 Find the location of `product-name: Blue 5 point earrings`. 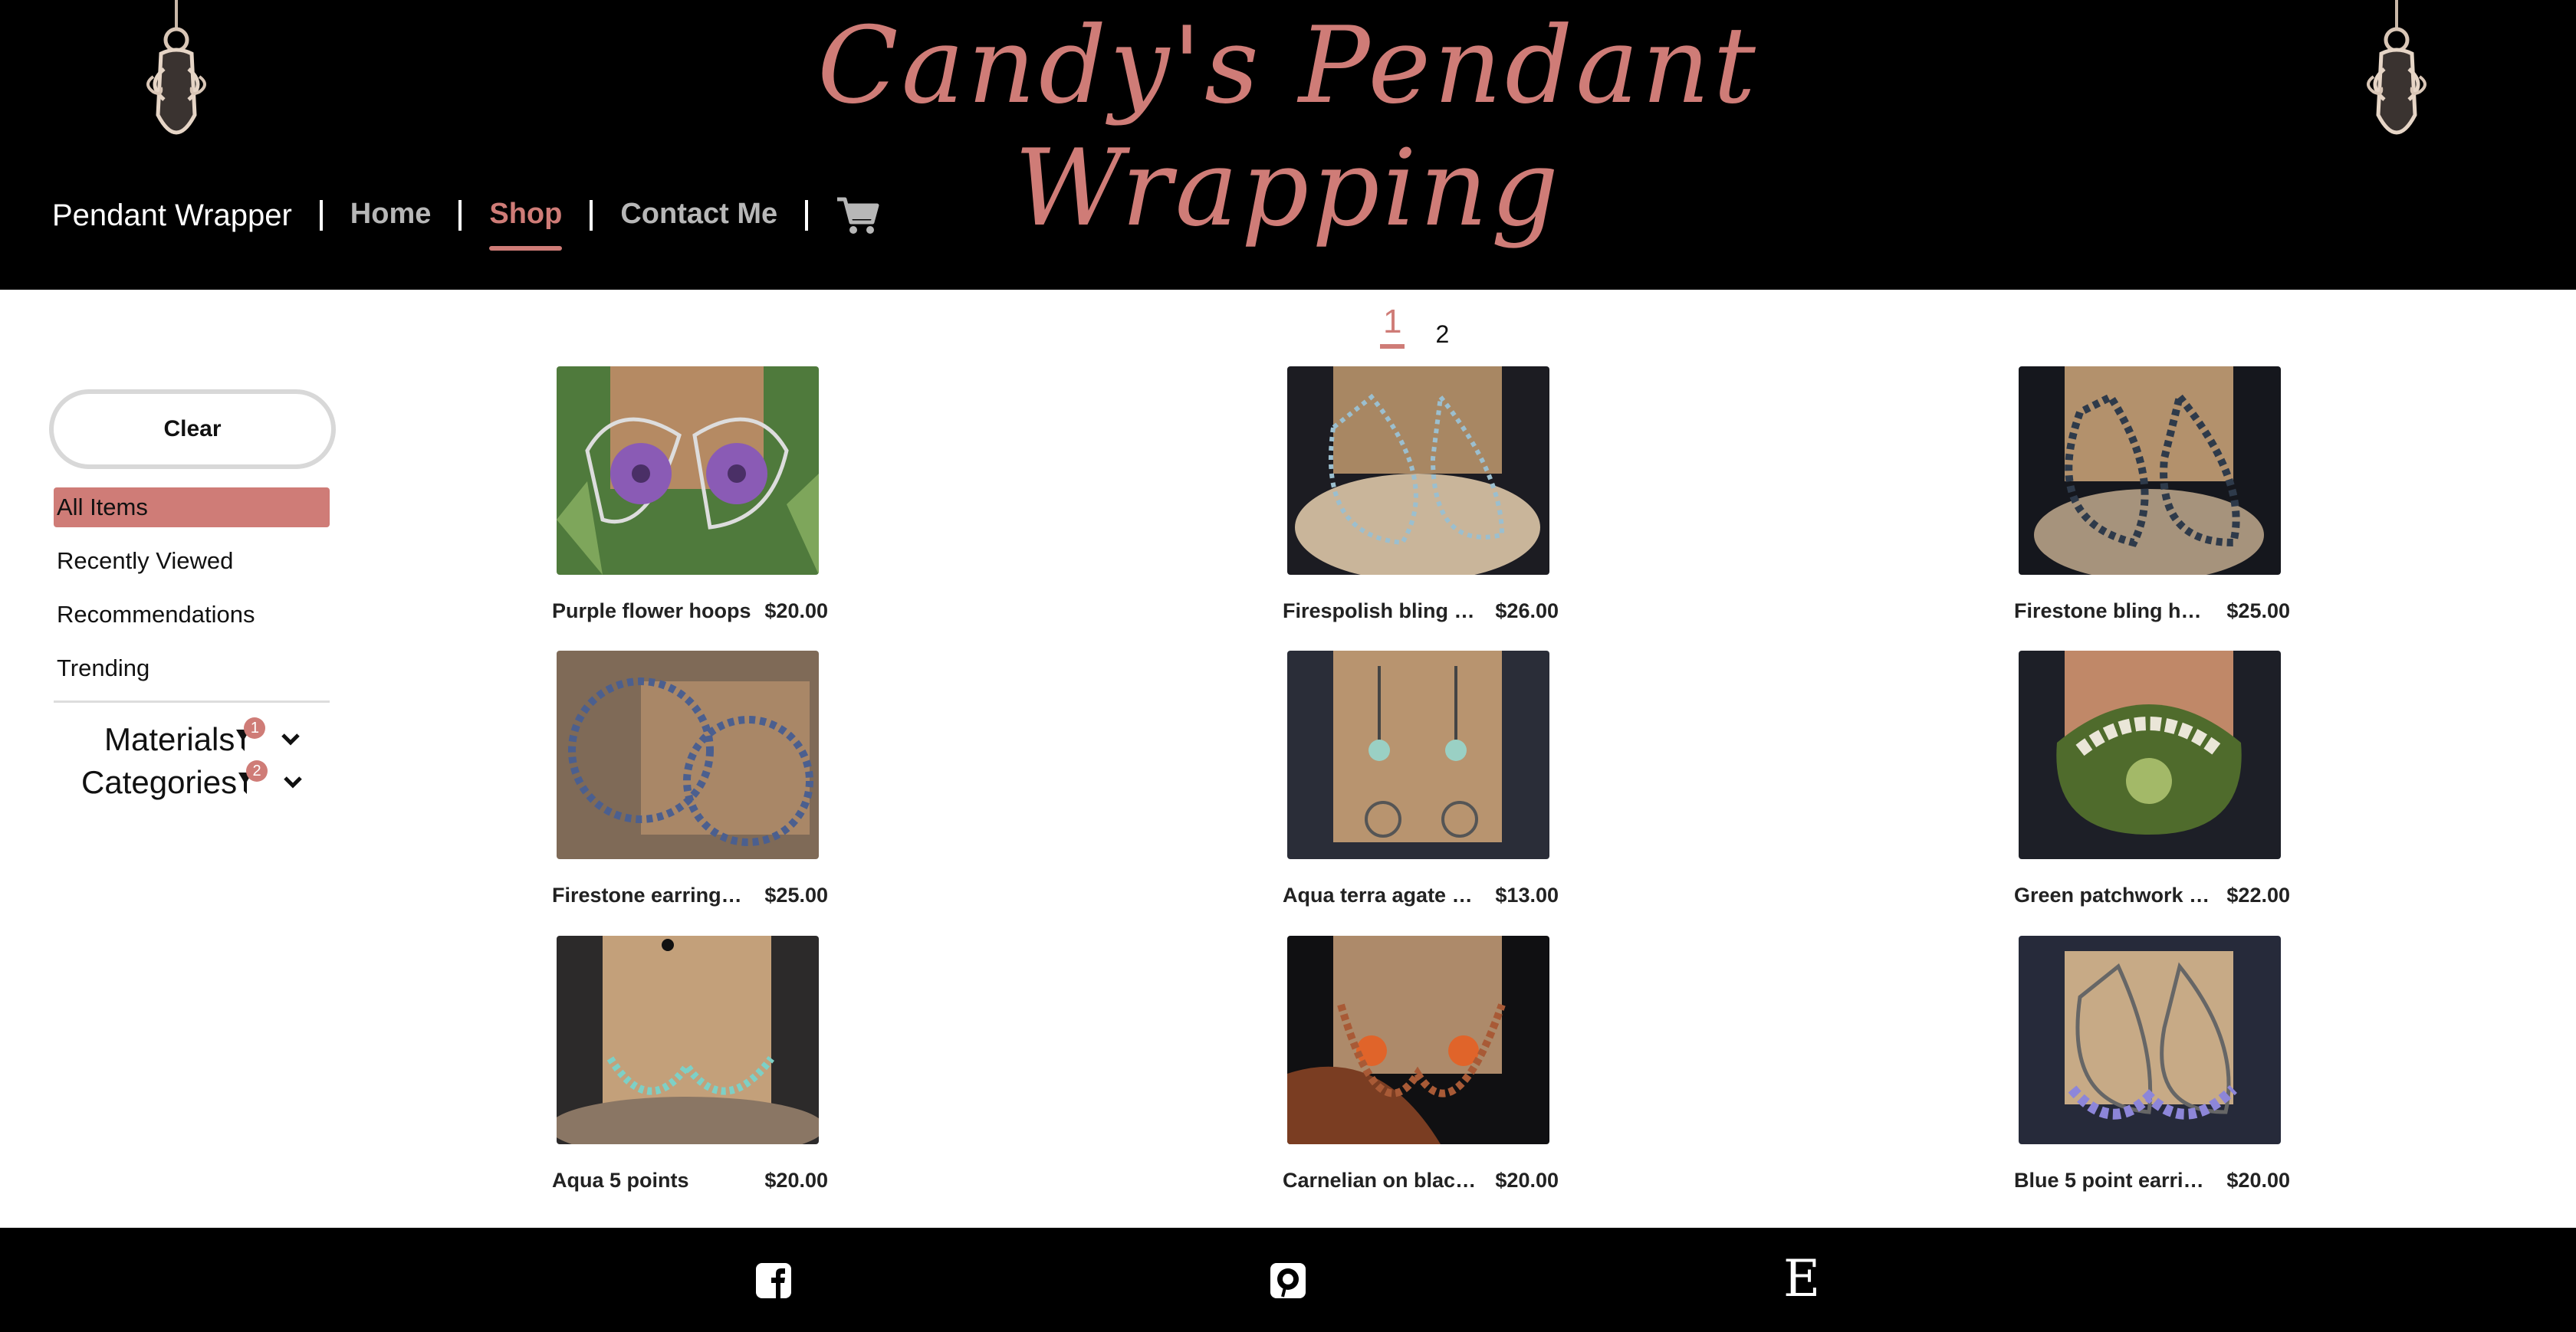

product-name: Blue 5 point earrings is located at coordinates (2113, 1181).